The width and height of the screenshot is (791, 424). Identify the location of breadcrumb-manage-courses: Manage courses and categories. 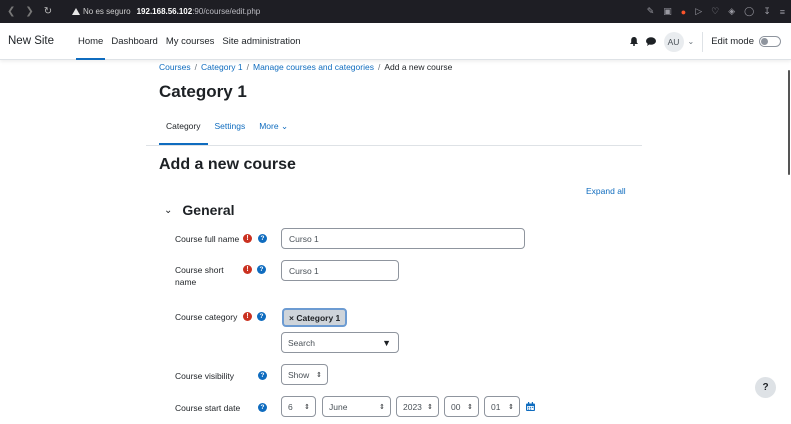
(313, 67).